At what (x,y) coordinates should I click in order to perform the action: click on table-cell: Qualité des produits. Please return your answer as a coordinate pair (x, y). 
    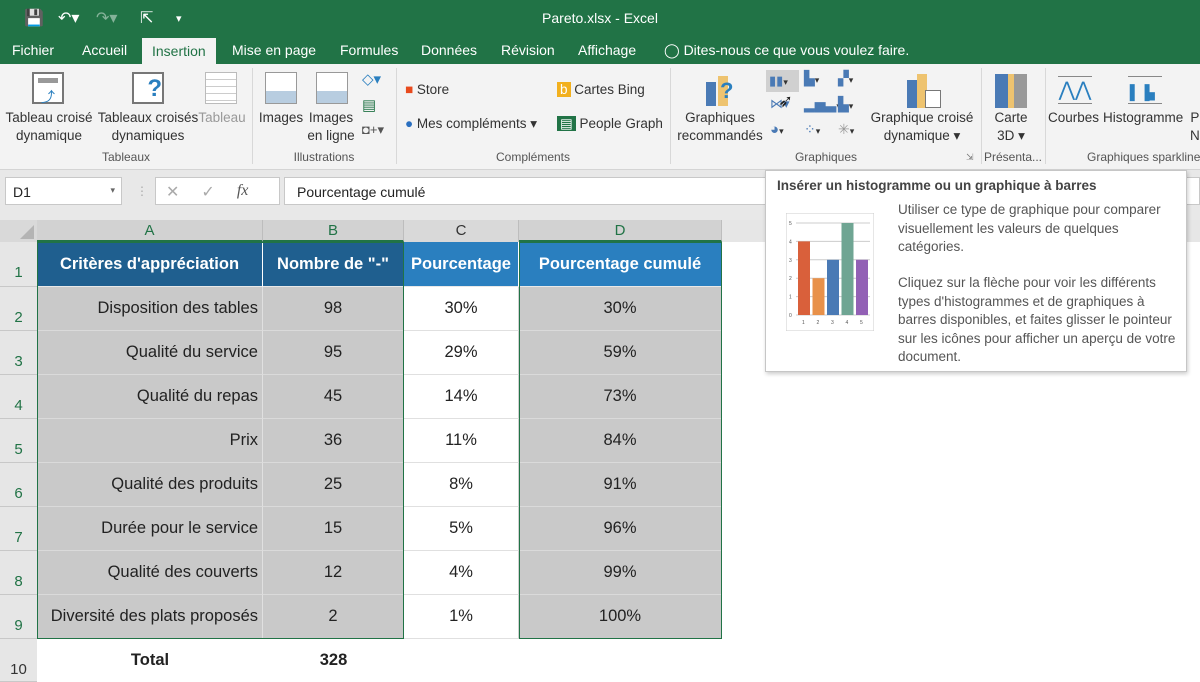
    Looking at the image, I should click on (150, 485).